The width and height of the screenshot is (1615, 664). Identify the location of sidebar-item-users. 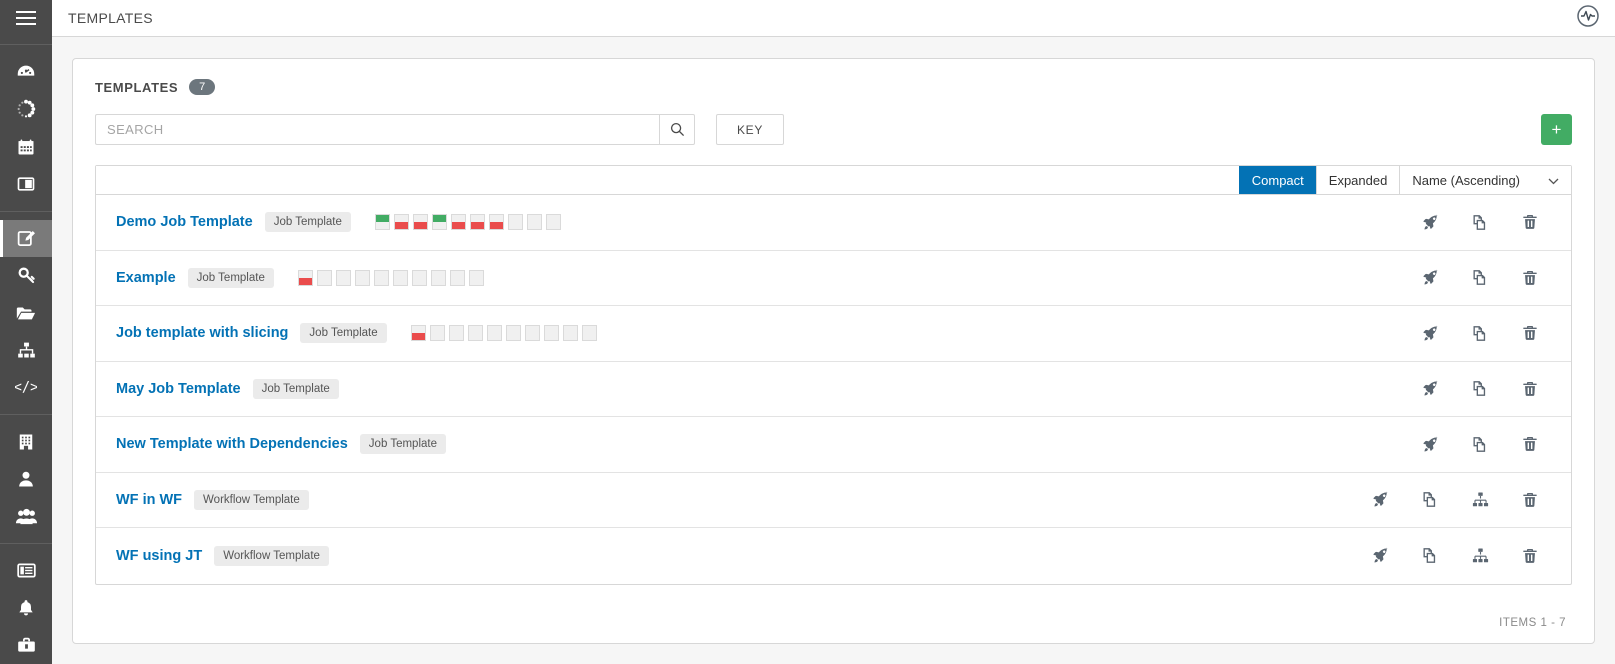
(26, 478).